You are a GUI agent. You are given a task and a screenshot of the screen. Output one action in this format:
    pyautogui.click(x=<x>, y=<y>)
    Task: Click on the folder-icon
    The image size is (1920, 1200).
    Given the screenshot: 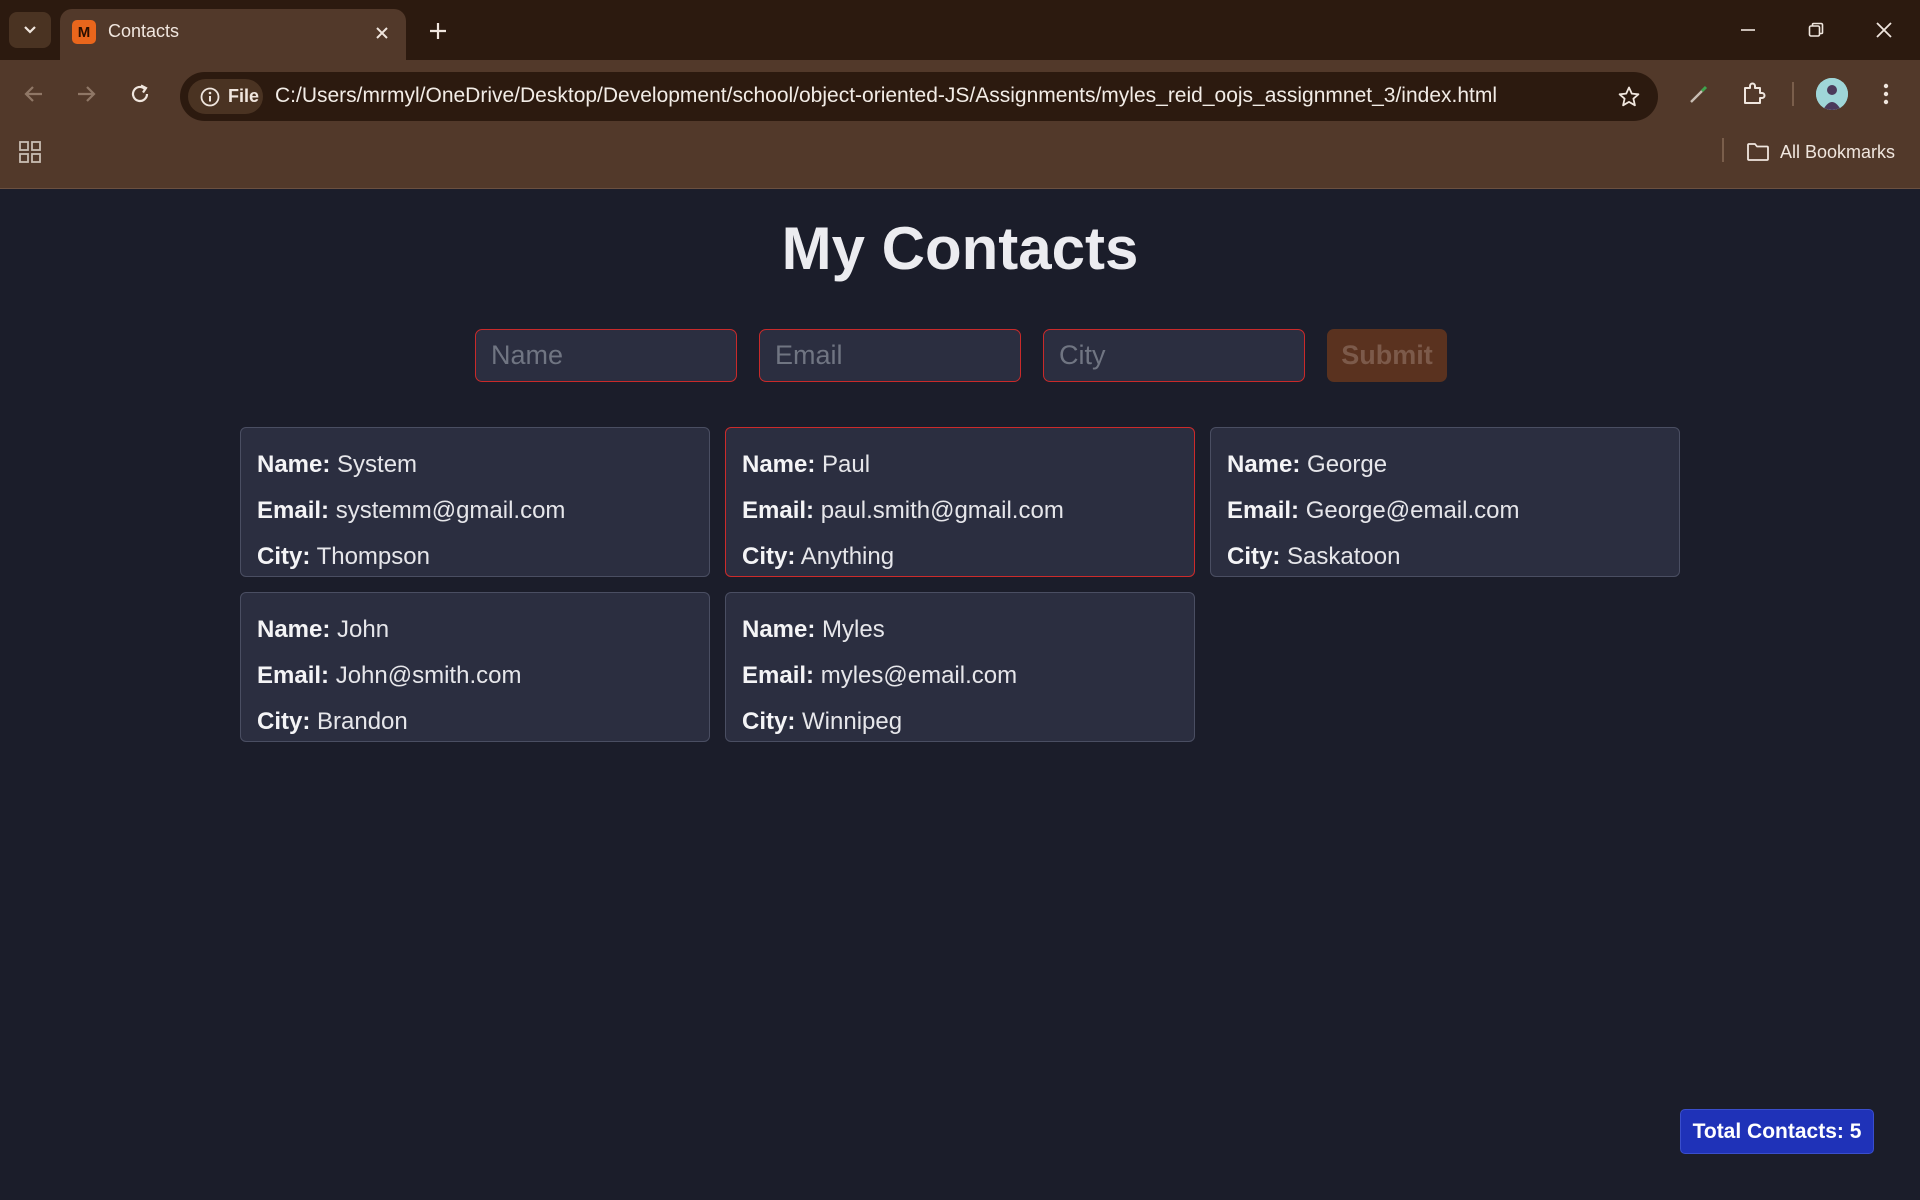 What is the action you would take?
    pyautogui.click(x=1758, y=152)
    